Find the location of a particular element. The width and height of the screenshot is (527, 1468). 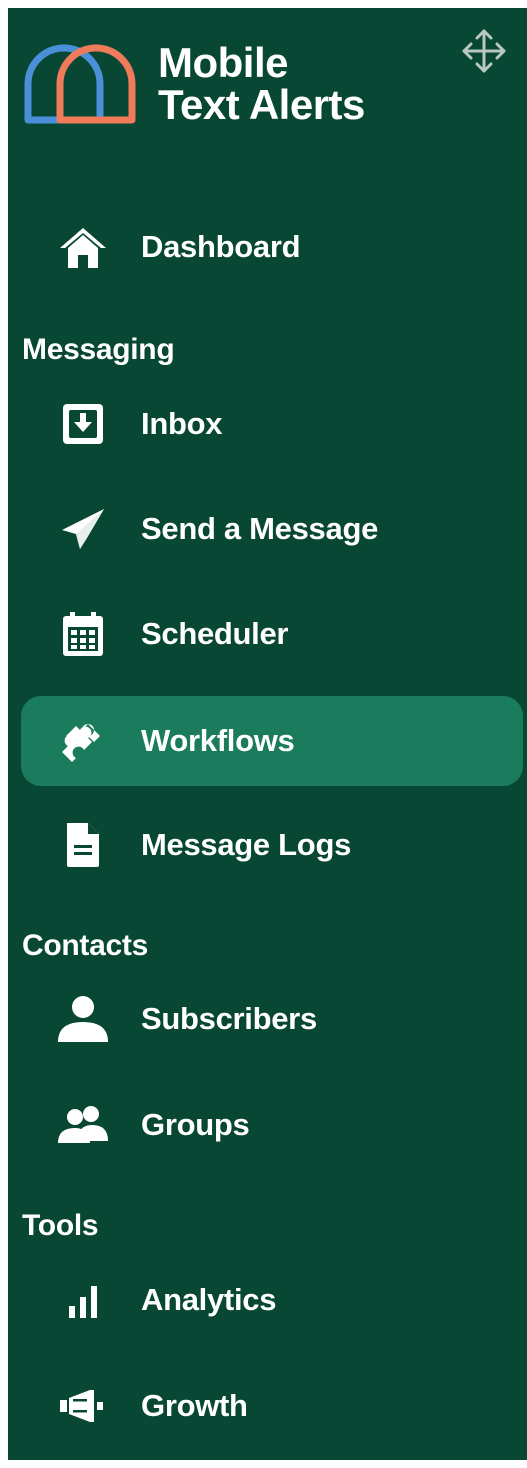

brand-line-2: Text Alerts is located at coordinates (261, 104).